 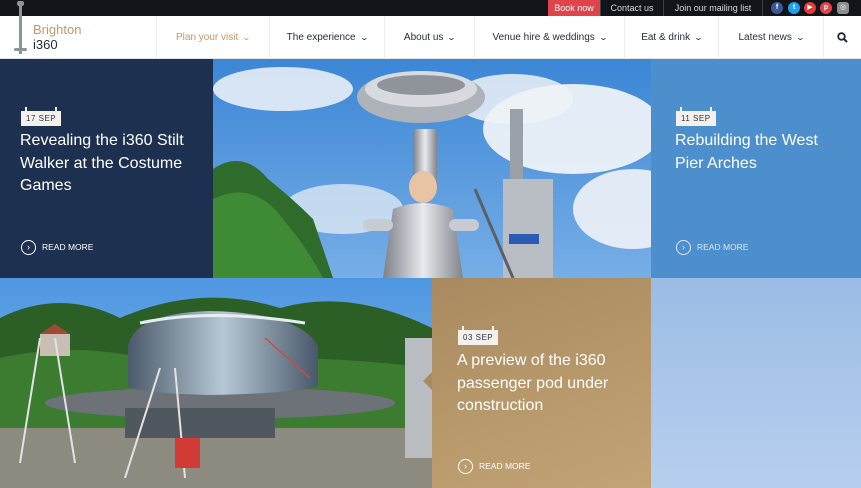 I want to click on youtube-icon: ▶, so click(x=810, y=8).